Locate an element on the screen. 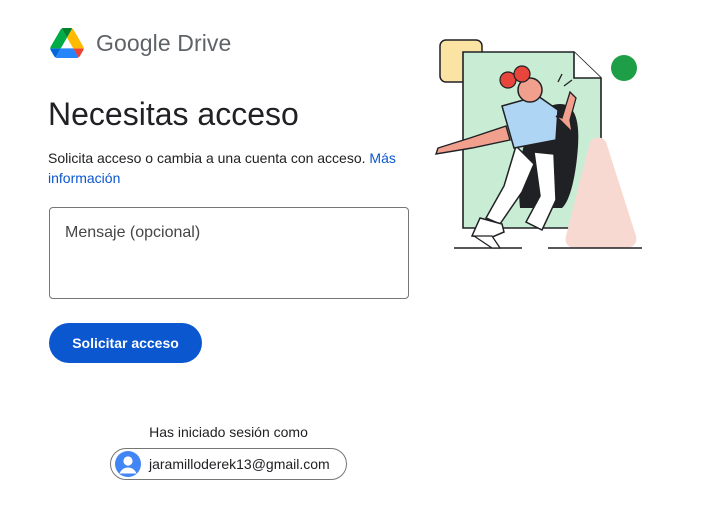 Image resolution: width=727 pixels, height=505 pixels. request-access-button: Solicitar acceso is located at coordinates (125, 343).